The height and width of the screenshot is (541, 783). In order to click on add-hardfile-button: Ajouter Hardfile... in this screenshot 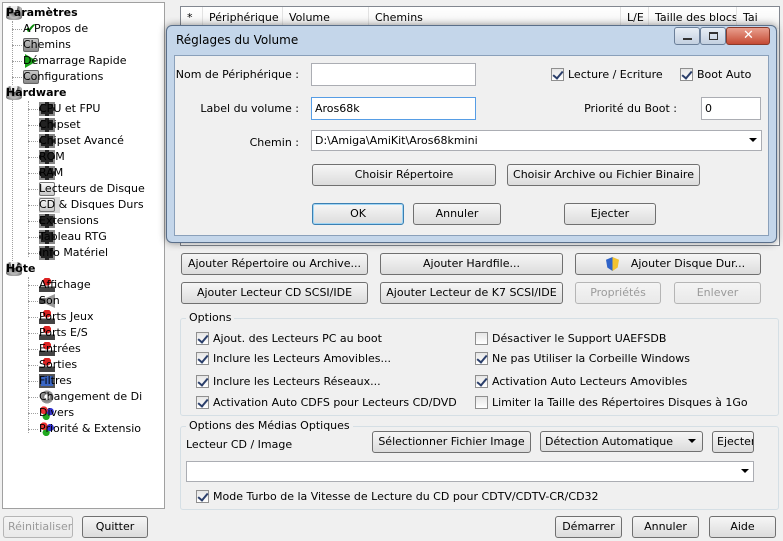, I will do `click(471, 264)`.